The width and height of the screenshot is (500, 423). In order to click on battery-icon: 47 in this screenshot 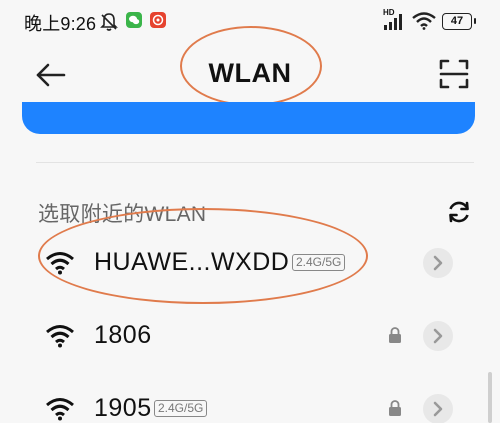, I will do `click(459, 21)`.